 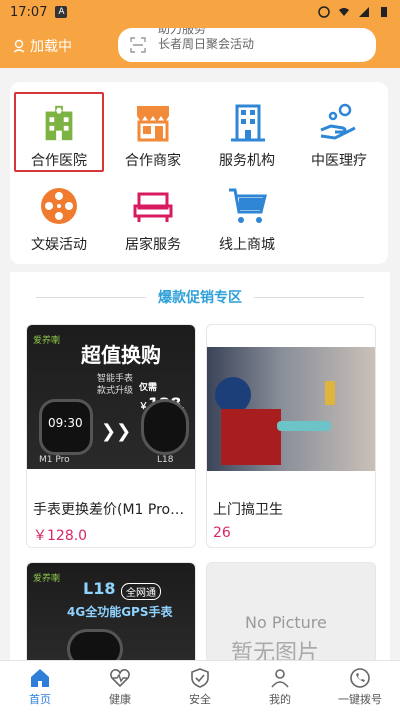 What do you see at coordinates (251, 437) in the screenshot?
I see `worker-uniform` at bounding box center [251, 437].